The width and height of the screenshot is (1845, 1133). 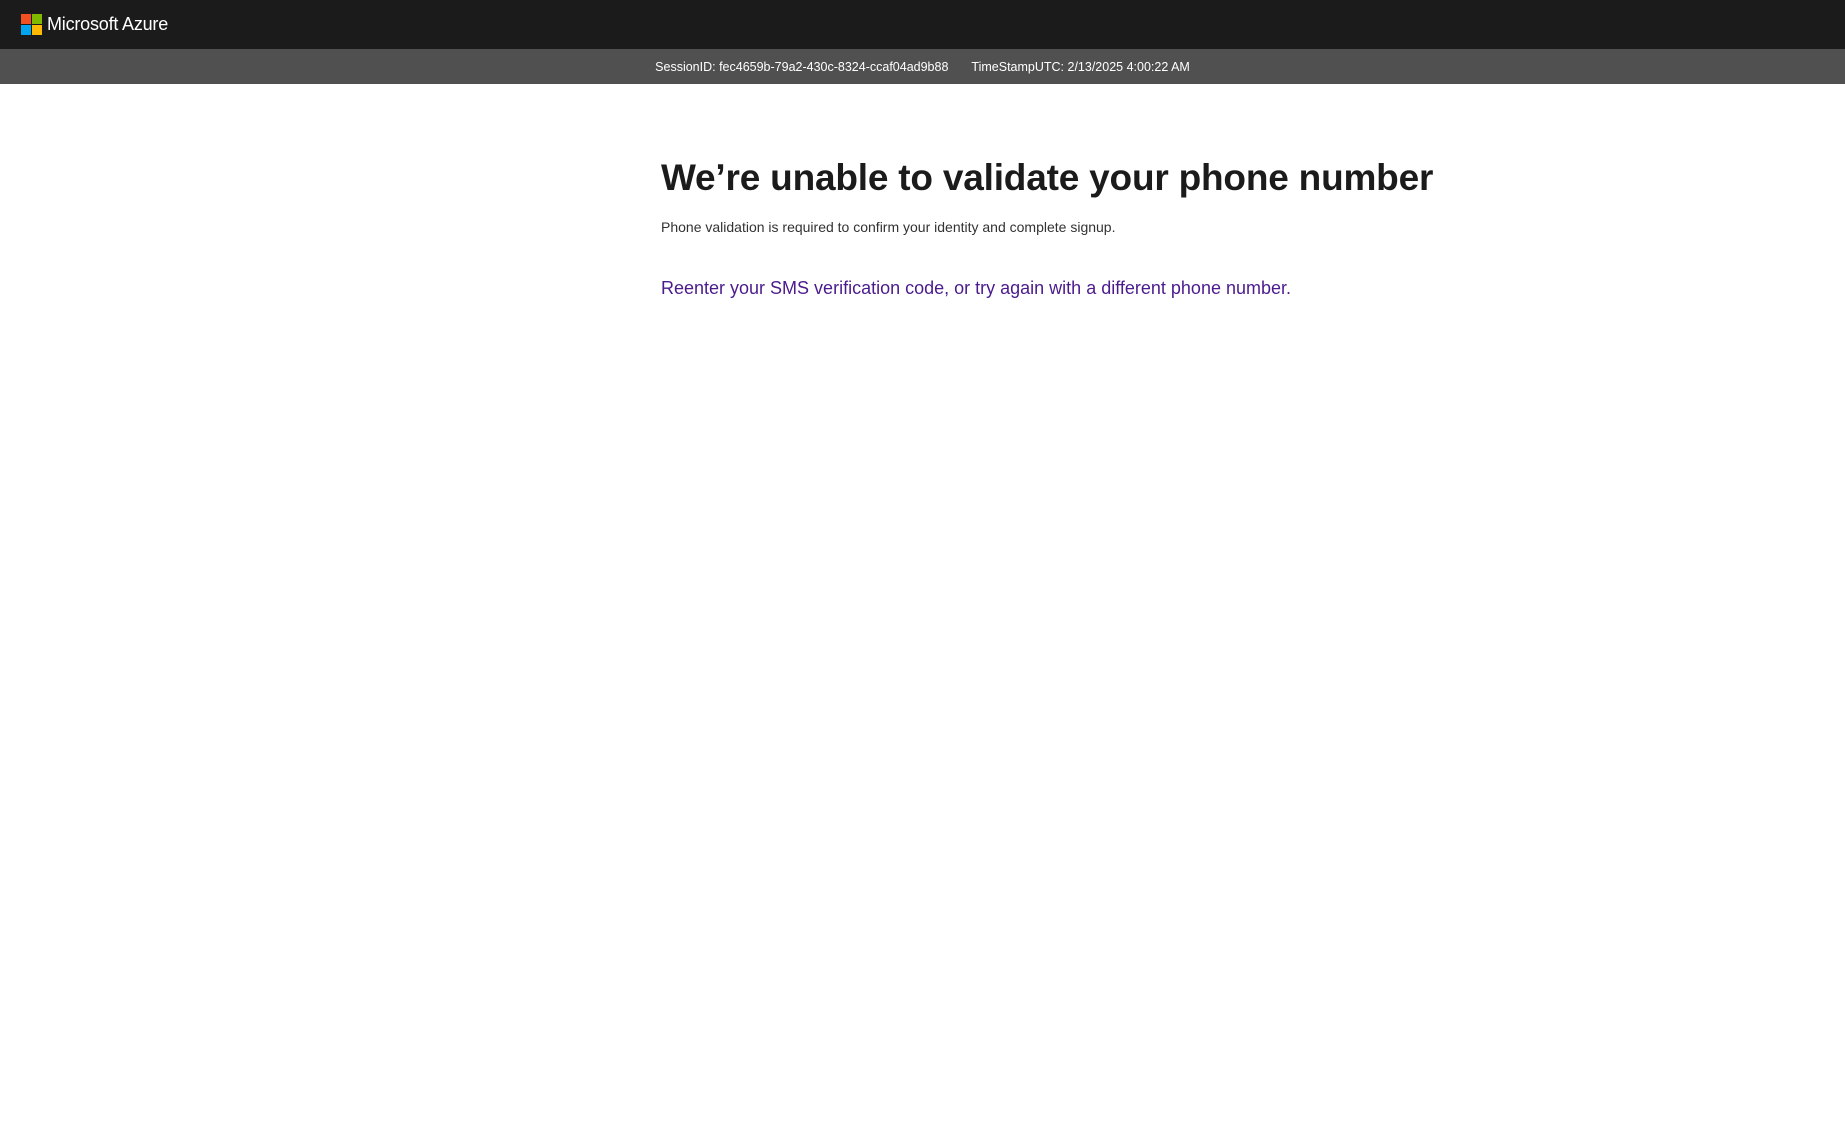 I want to click on timestamp-utc: TimeStampUTC: 2/13/2025 4:00:22 AM, so click(x=1080, y=66).